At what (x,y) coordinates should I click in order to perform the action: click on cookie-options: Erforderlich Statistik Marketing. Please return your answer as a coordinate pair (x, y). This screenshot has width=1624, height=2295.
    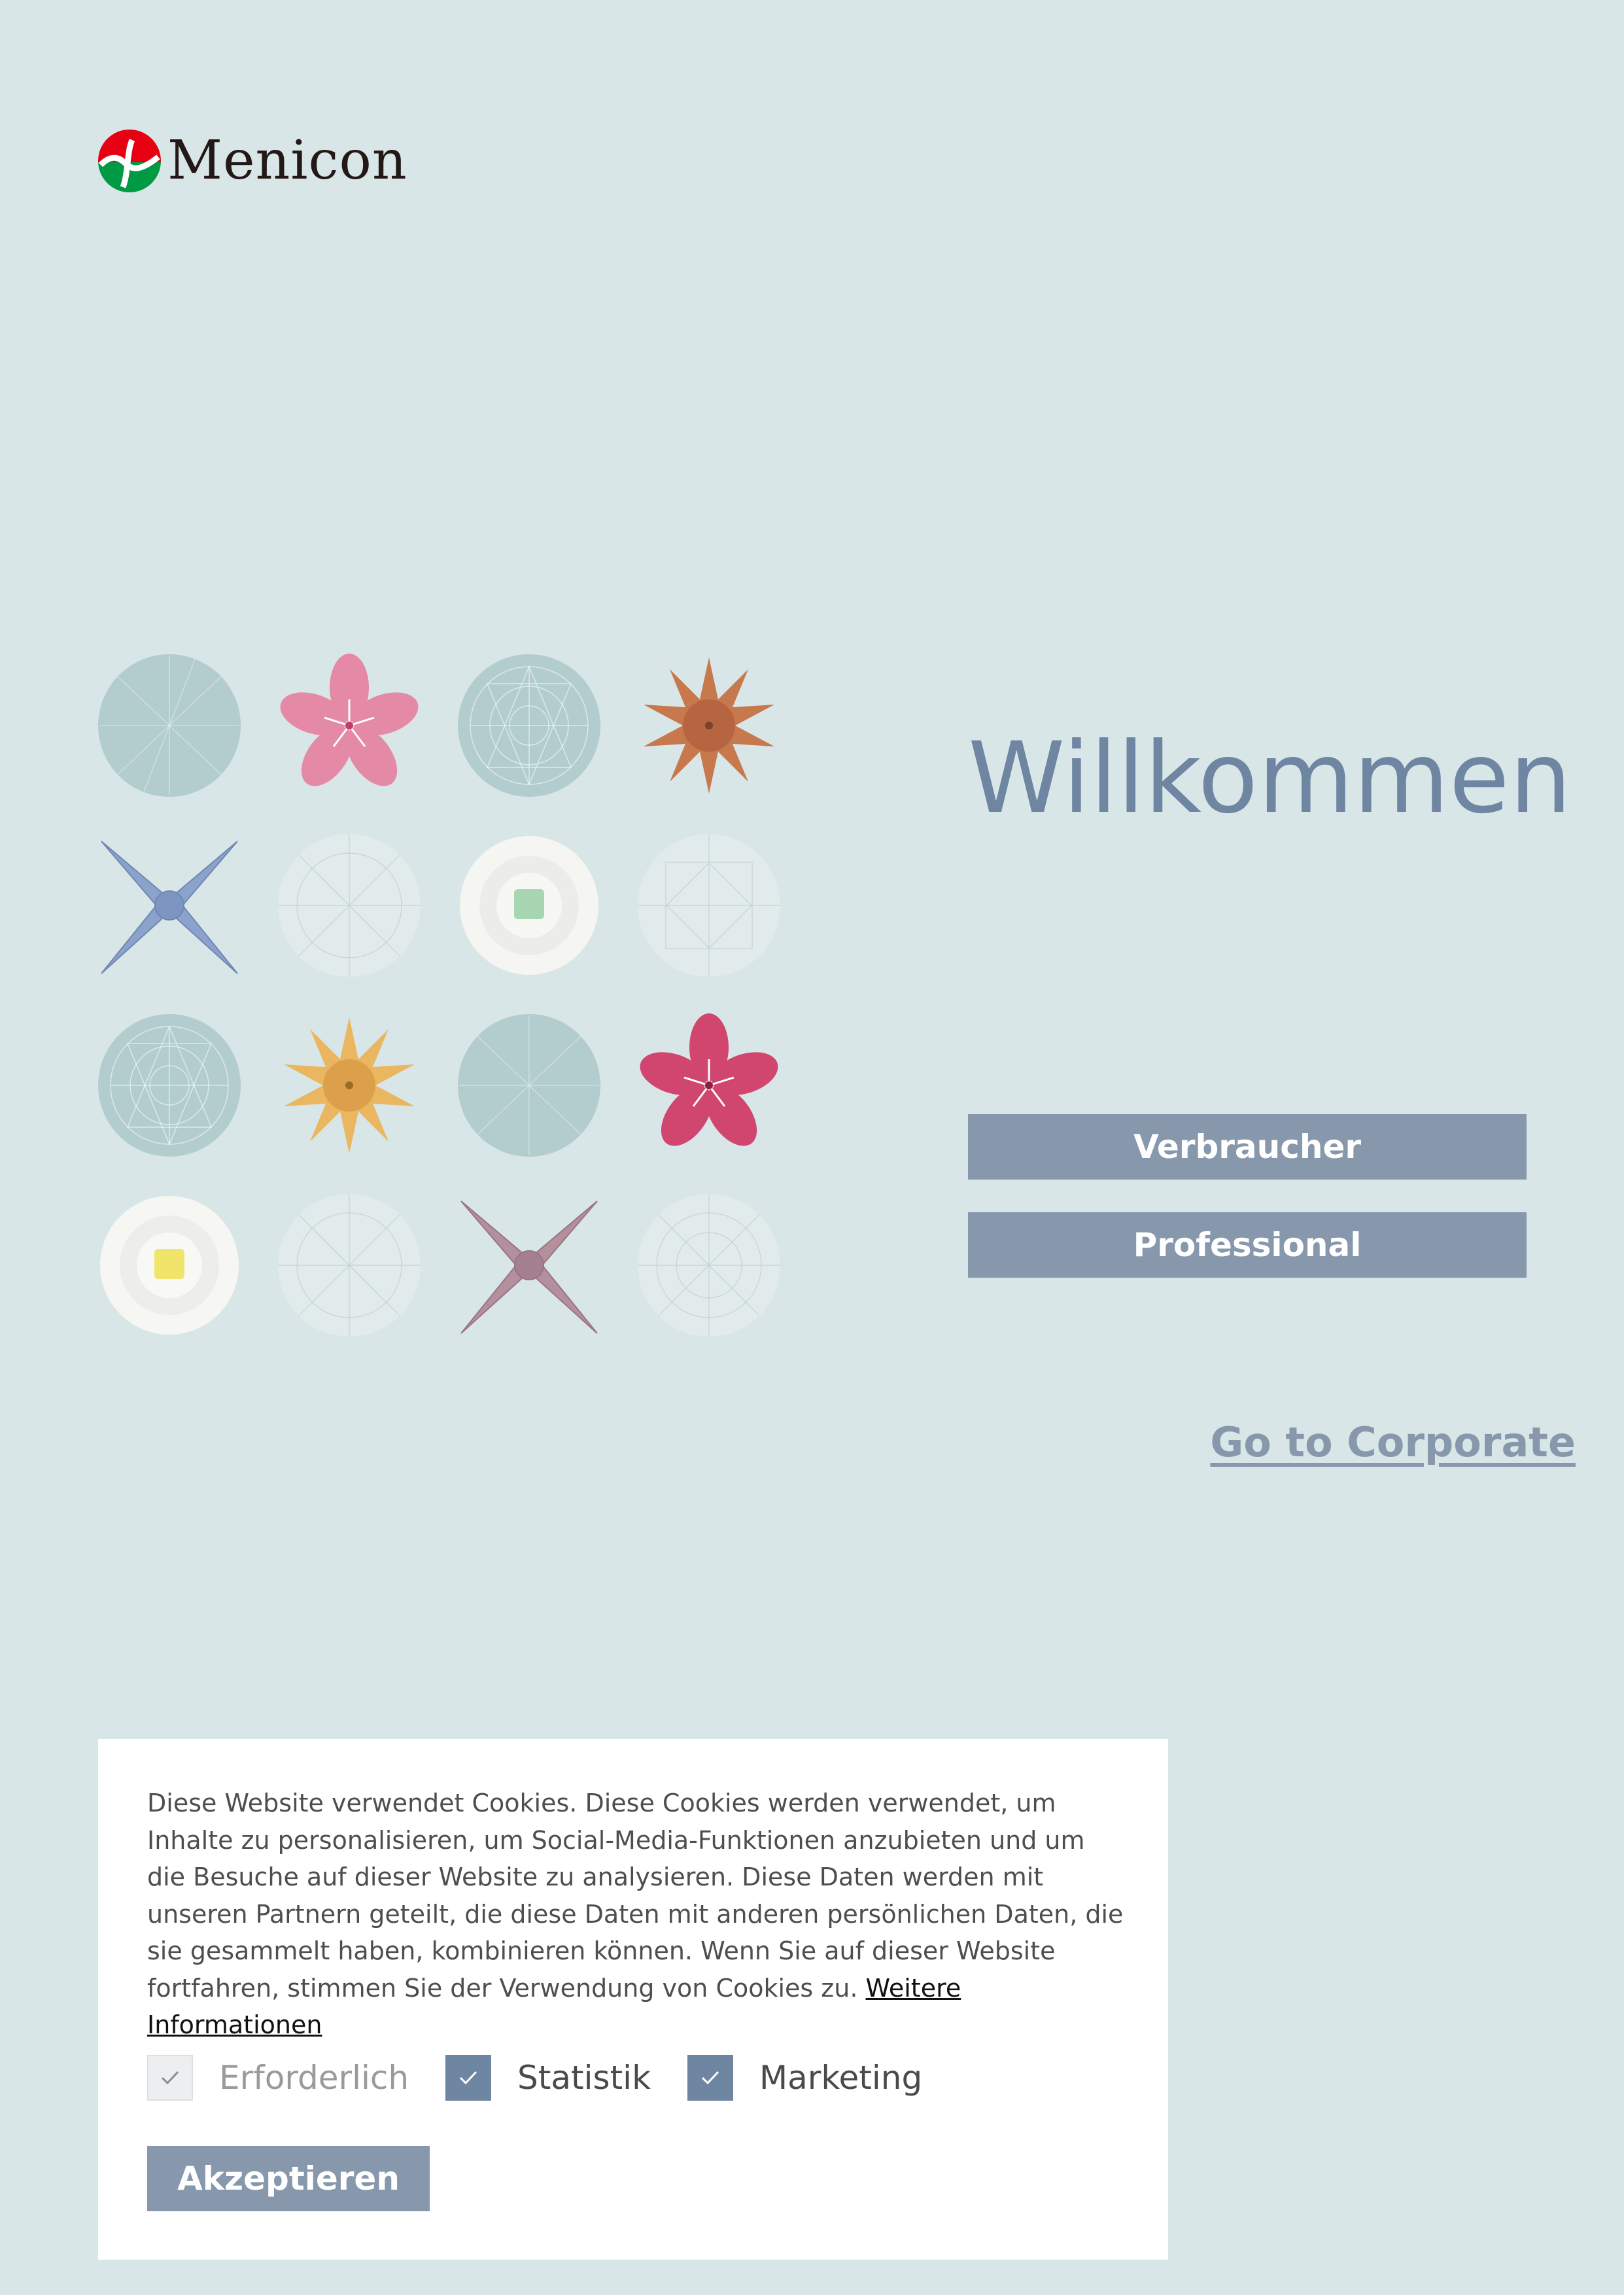
    Looking at the image, I should click on (553, 2077).